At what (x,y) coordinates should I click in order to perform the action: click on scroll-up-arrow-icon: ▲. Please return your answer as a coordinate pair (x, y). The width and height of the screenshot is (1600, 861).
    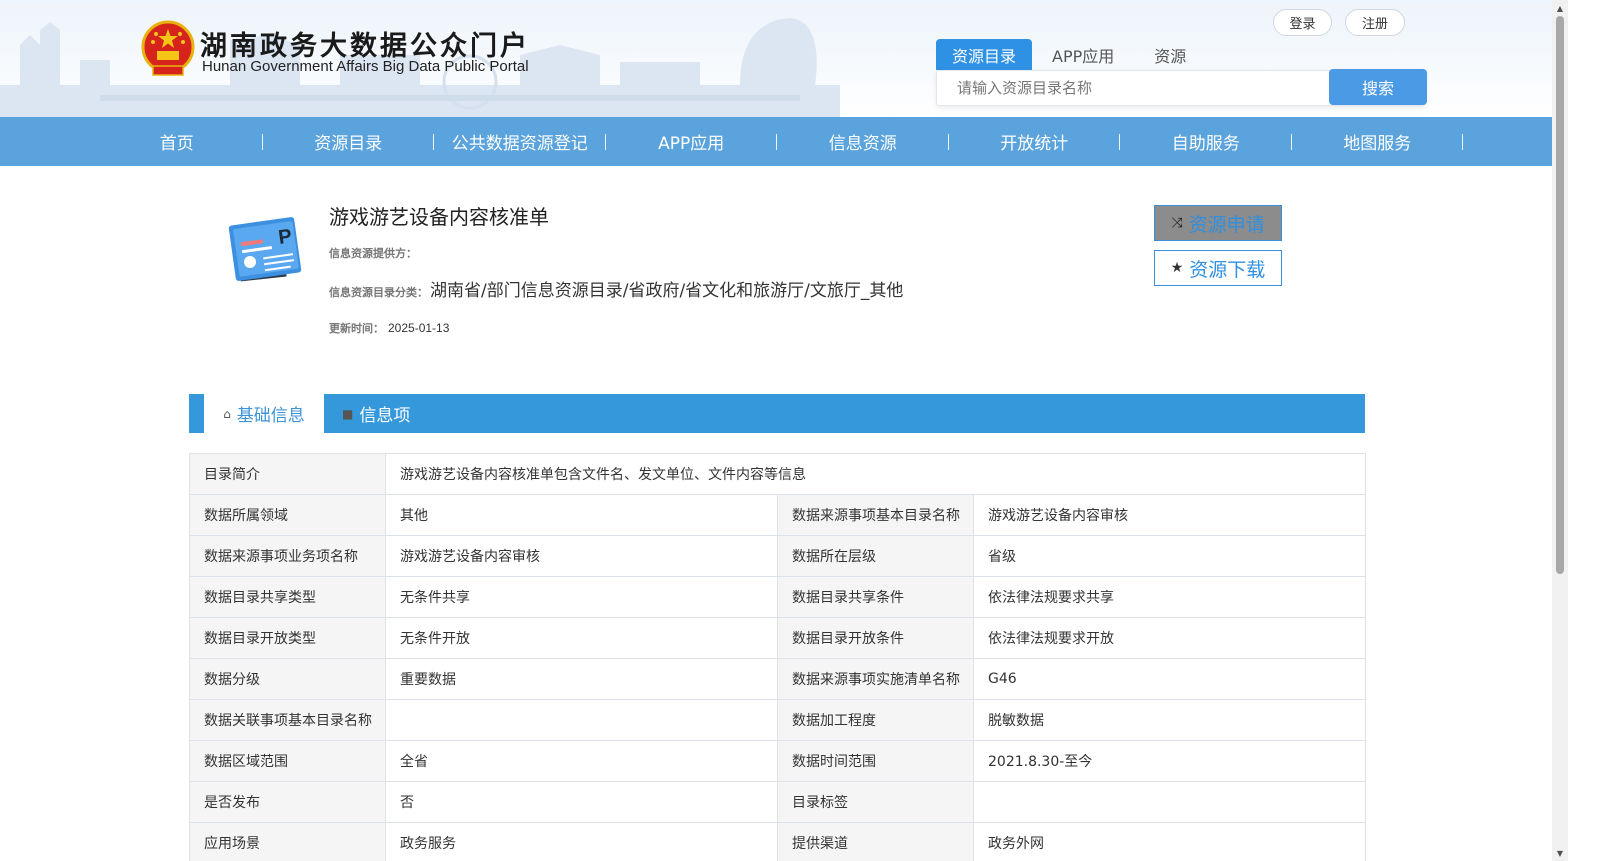
    Looking at the image, I should click on (1560, 8).